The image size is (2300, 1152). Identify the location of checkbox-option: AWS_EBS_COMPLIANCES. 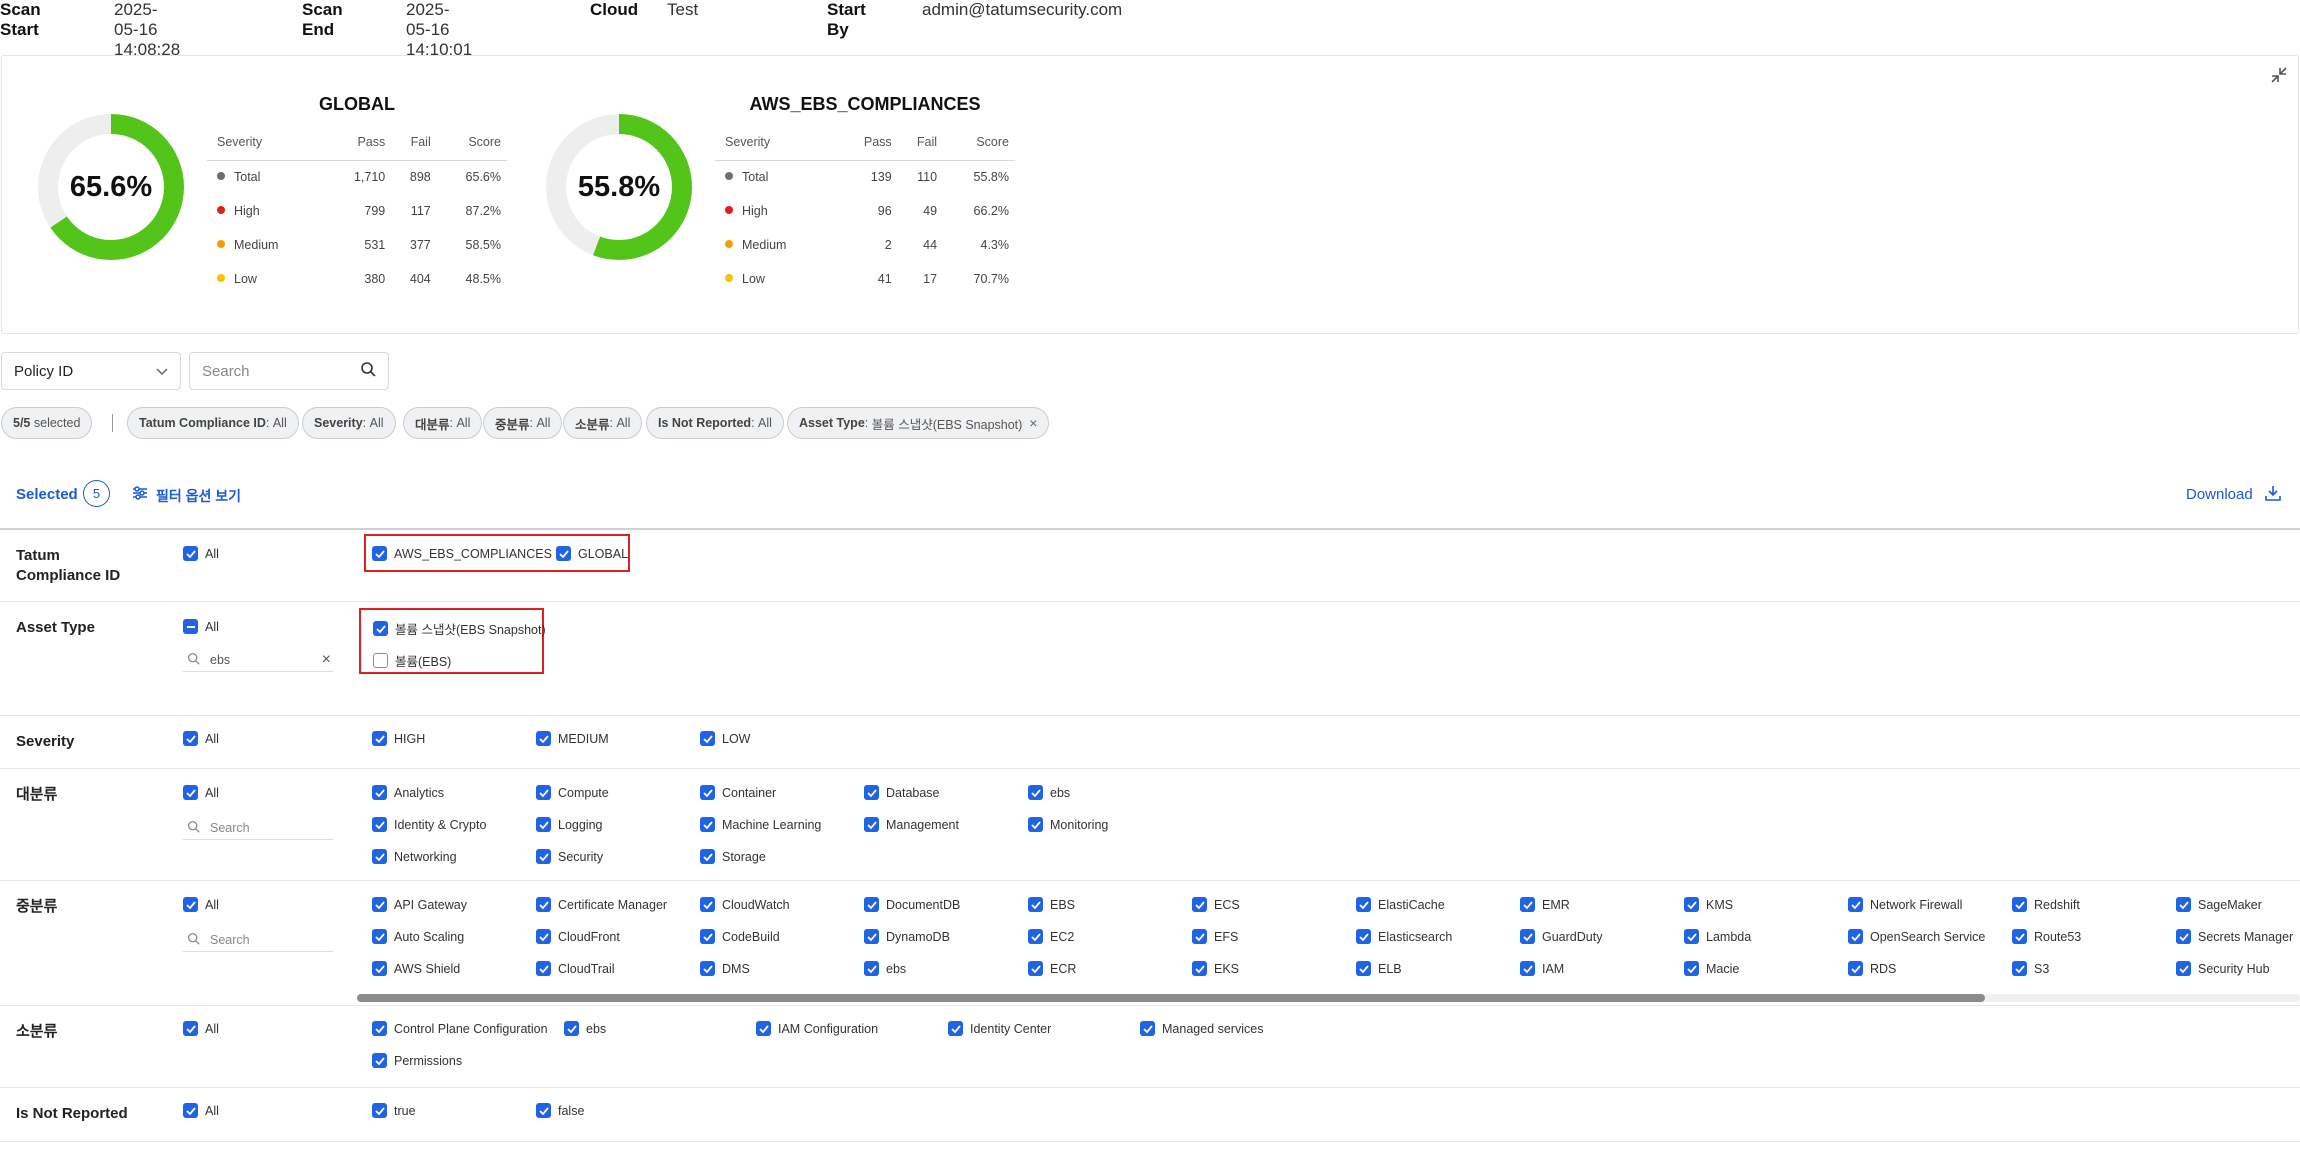
(462, 553).